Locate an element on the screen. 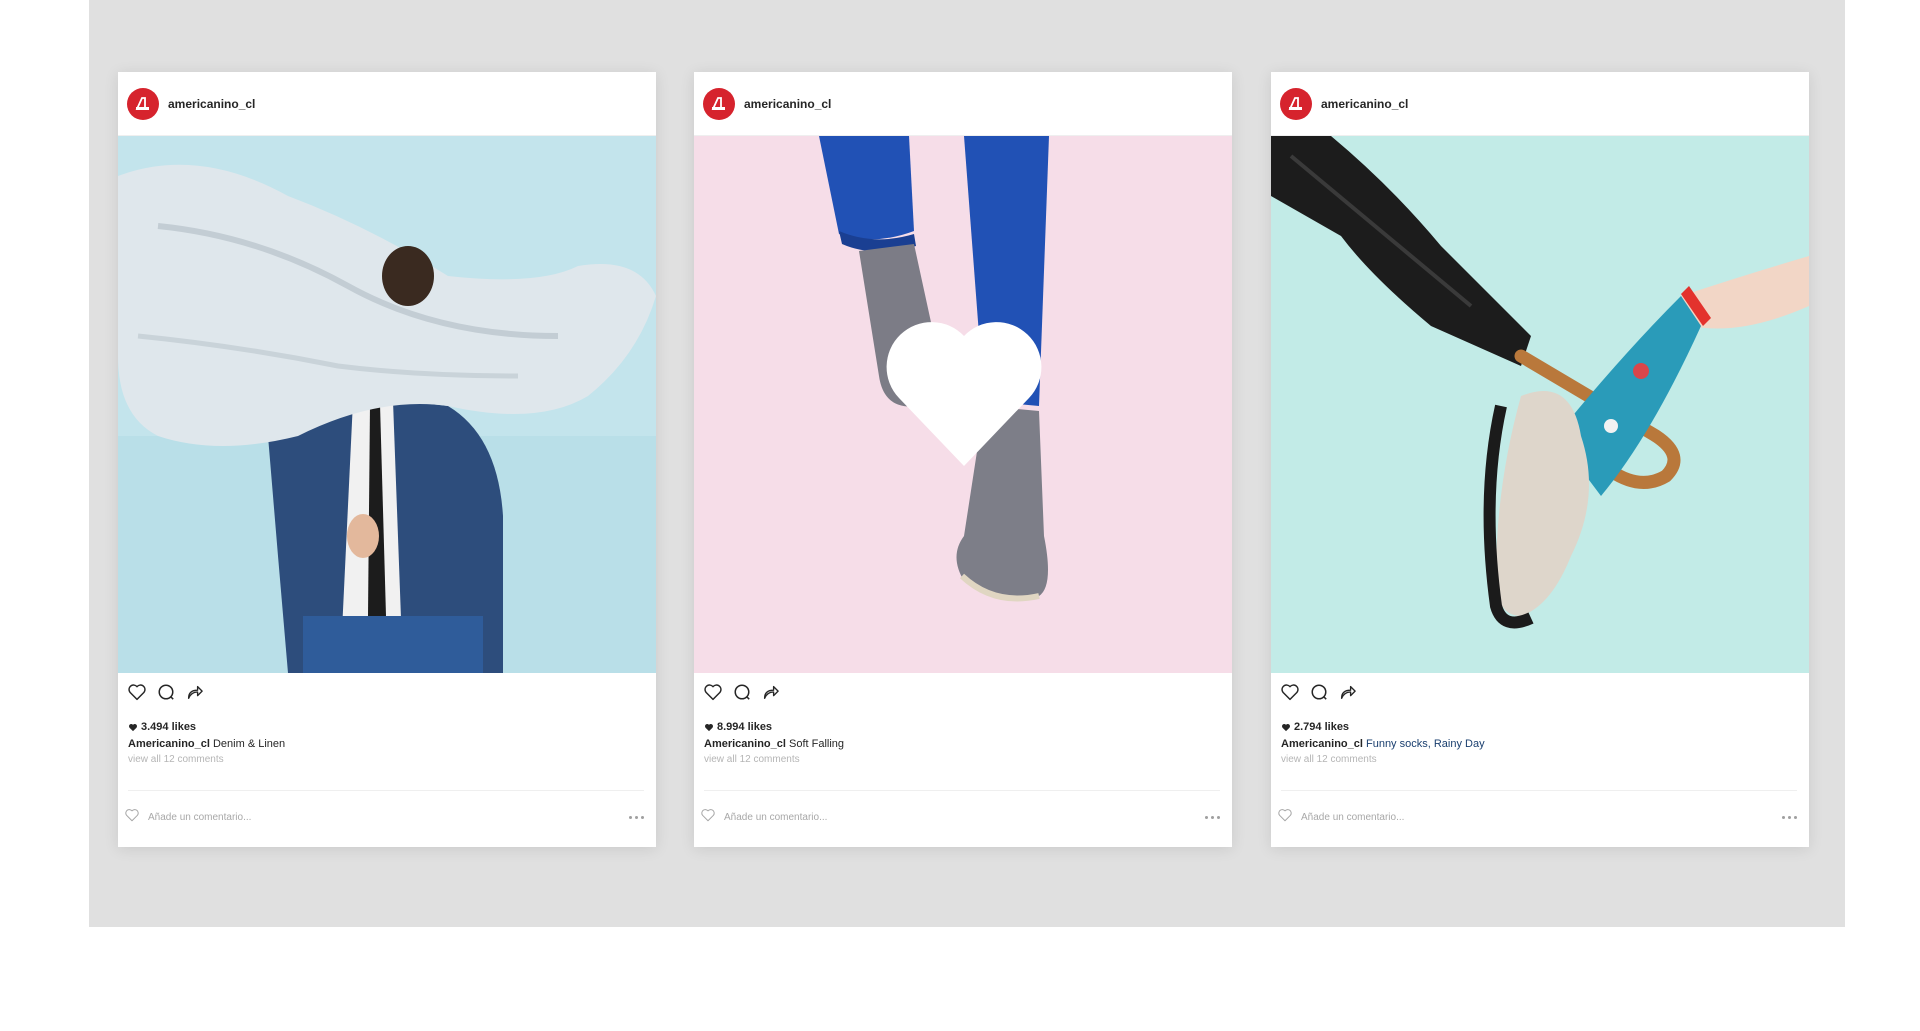 The height and width of the screenshot is (1031, 1920). likes-label: 8.994 likes is located at coordinates (745, 727).